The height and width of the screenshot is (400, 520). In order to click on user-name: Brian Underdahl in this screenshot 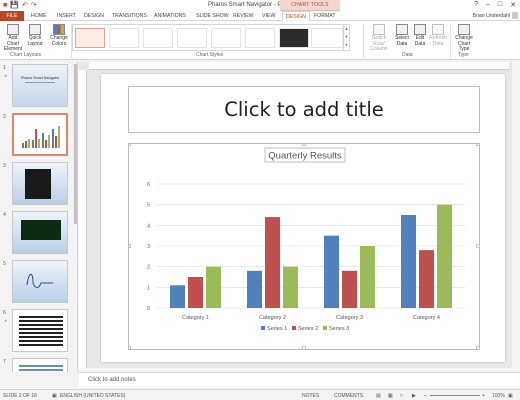, I will do `click(492, 16)`.